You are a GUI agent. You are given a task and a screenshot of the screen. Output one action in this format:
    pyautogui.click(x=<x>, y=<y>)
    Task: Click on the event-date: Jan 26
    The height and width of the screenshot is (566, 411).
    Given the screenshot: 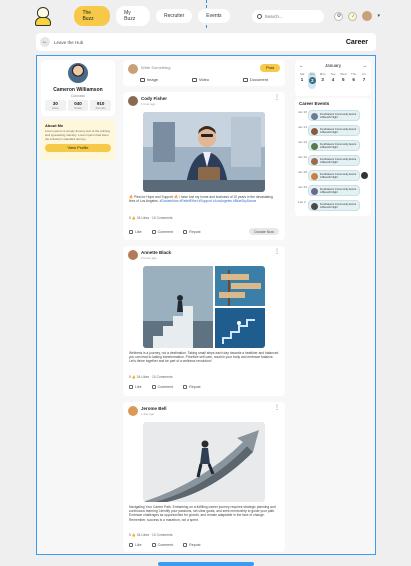 What is the action you would take?
    pyautogui.click(x=303, y=157)
    